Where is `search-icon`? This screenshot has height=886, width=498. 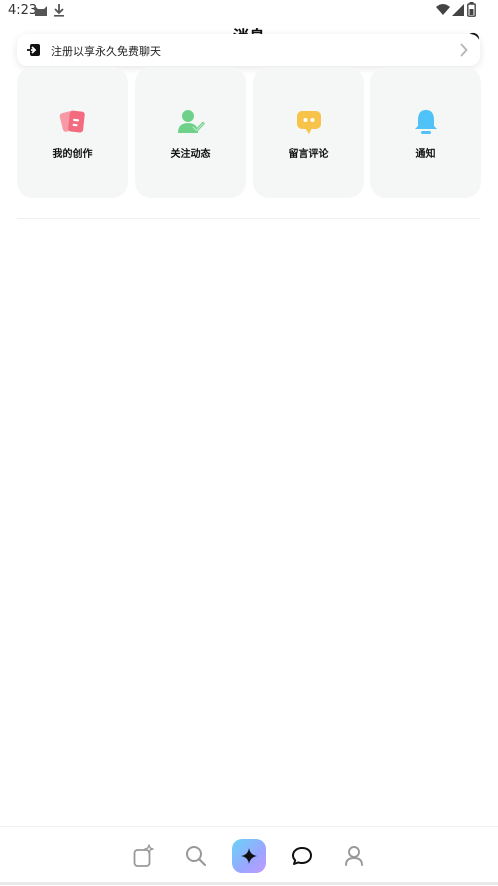 search-icon is located at coordinates (196, 856).